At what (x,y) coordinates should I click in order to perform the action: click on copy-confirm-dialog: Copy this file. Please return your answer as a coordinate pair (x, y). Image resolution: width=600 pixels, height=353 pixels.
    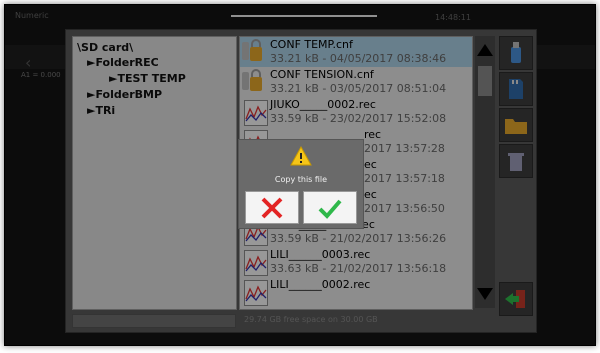
    Looking at the image, I should click on (301, 184).